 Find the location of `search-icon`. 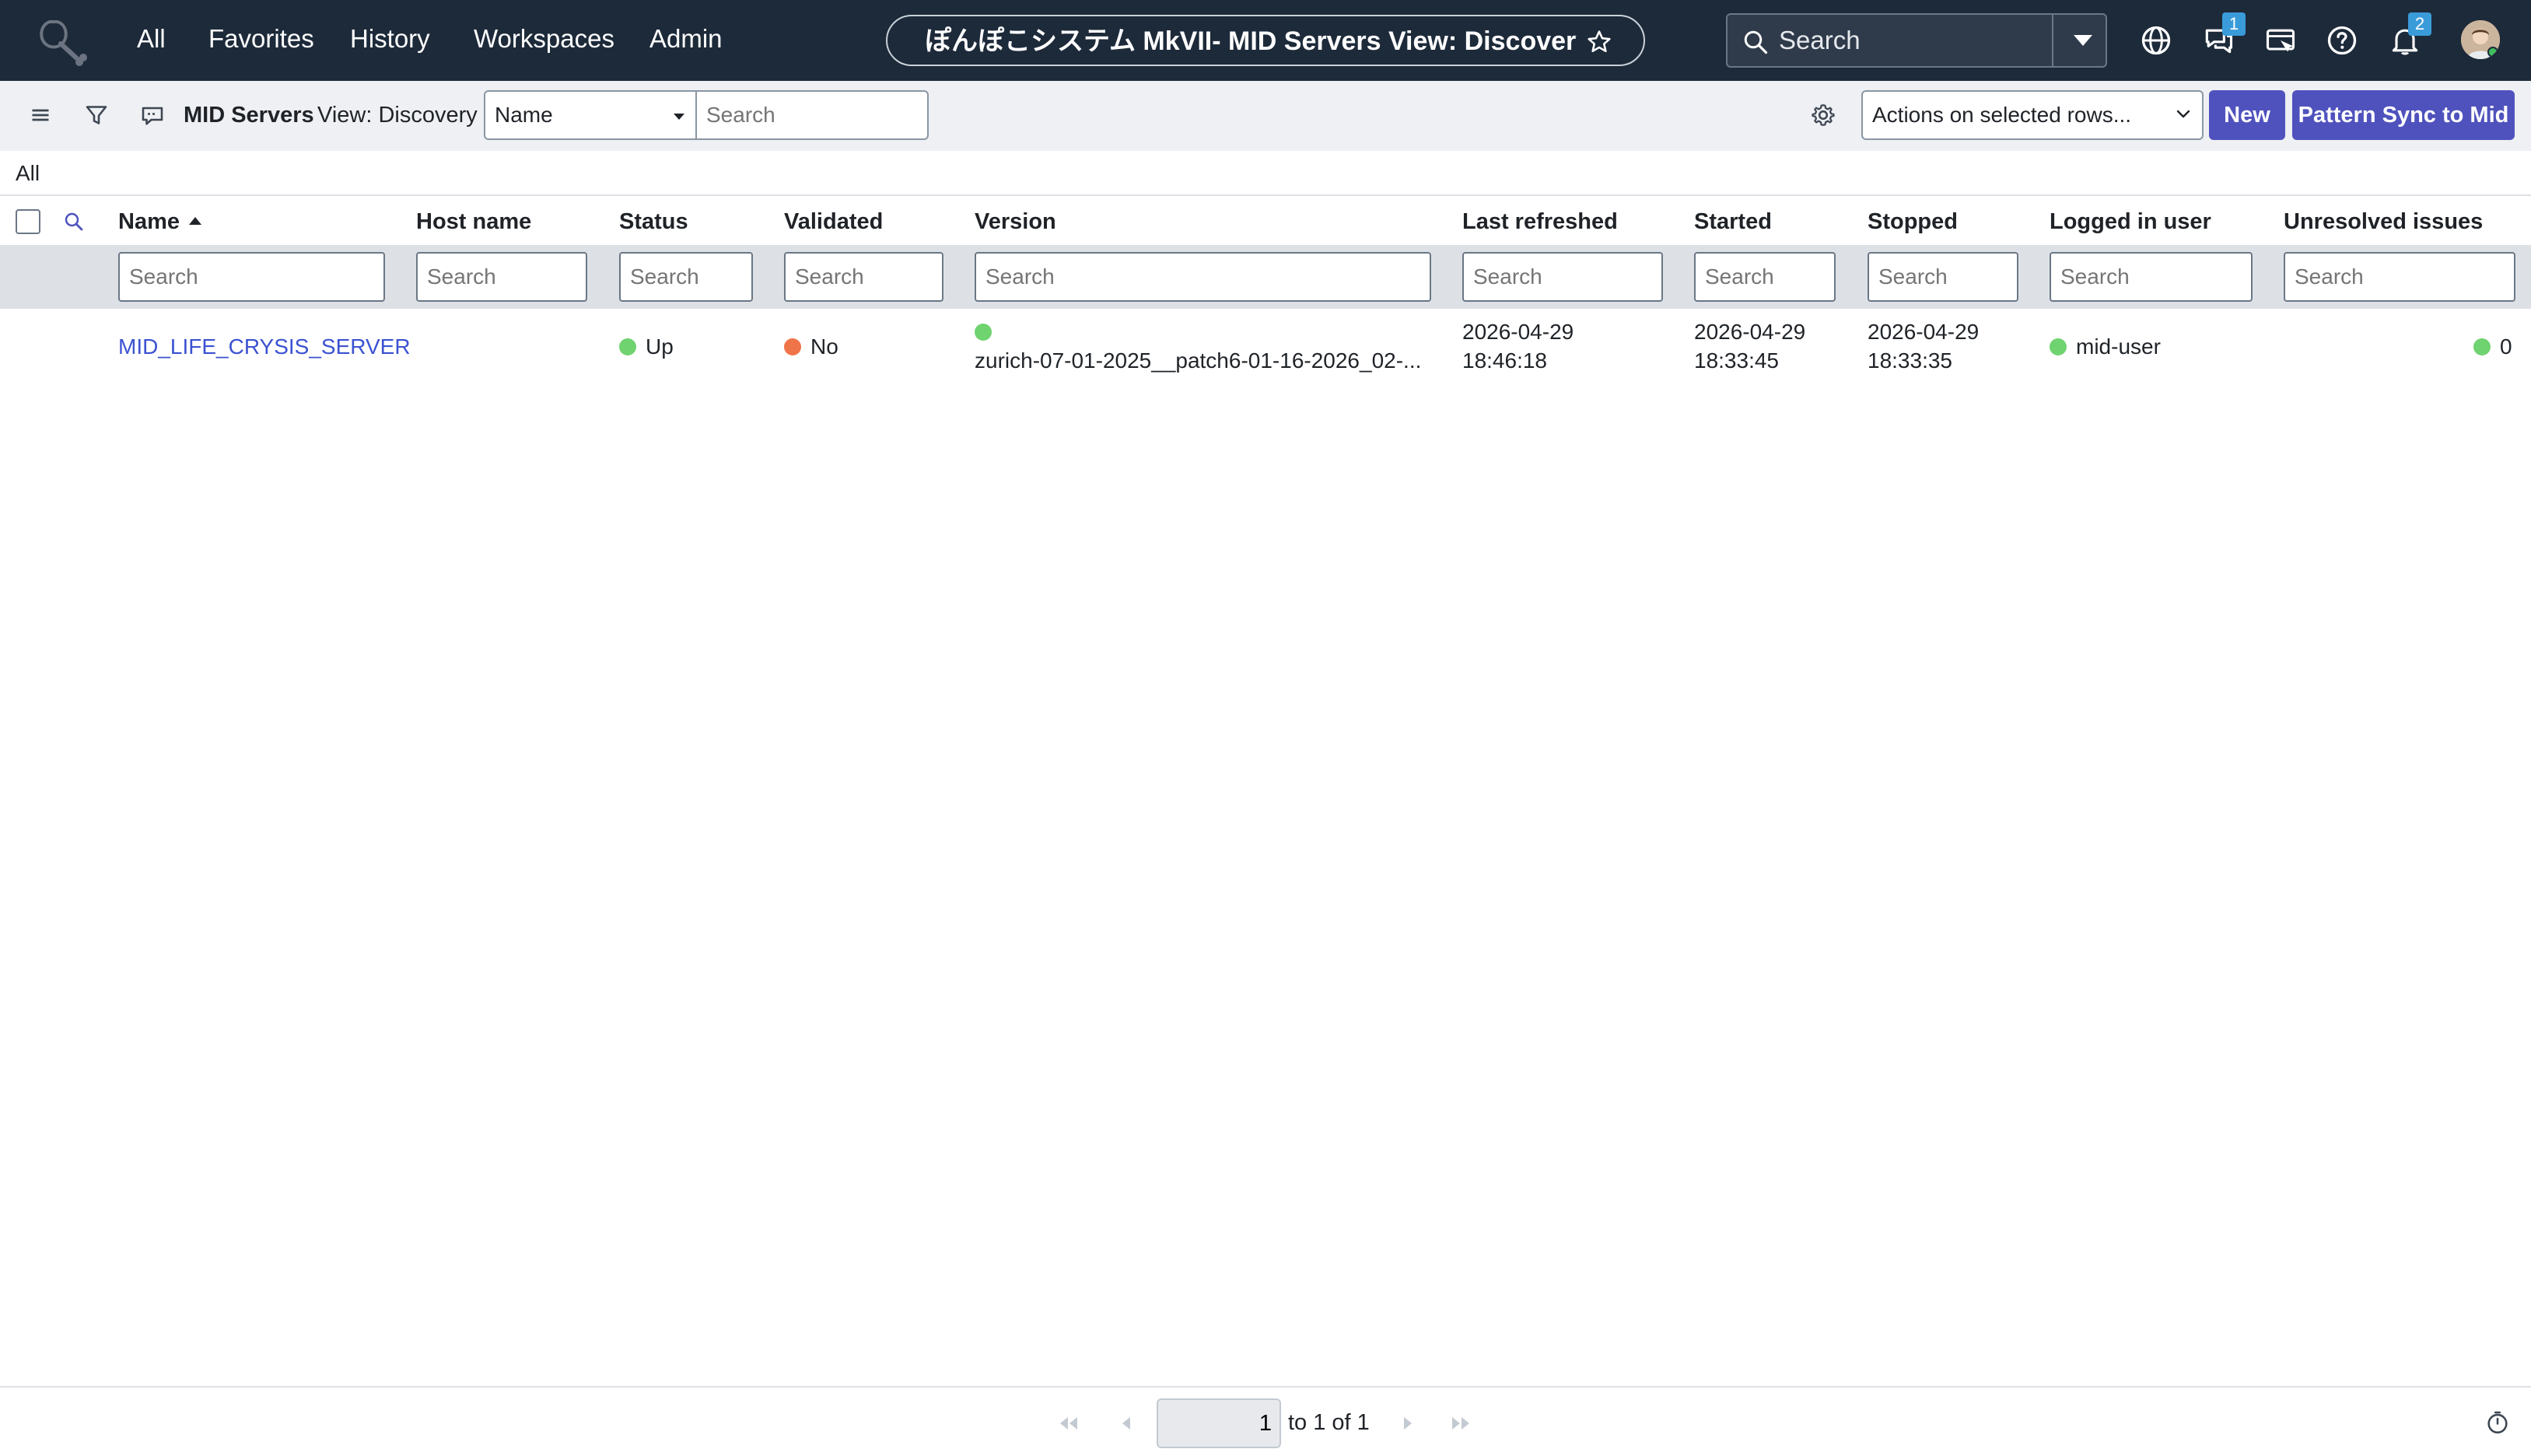

search-icon is located at coordinates (1756, 42).